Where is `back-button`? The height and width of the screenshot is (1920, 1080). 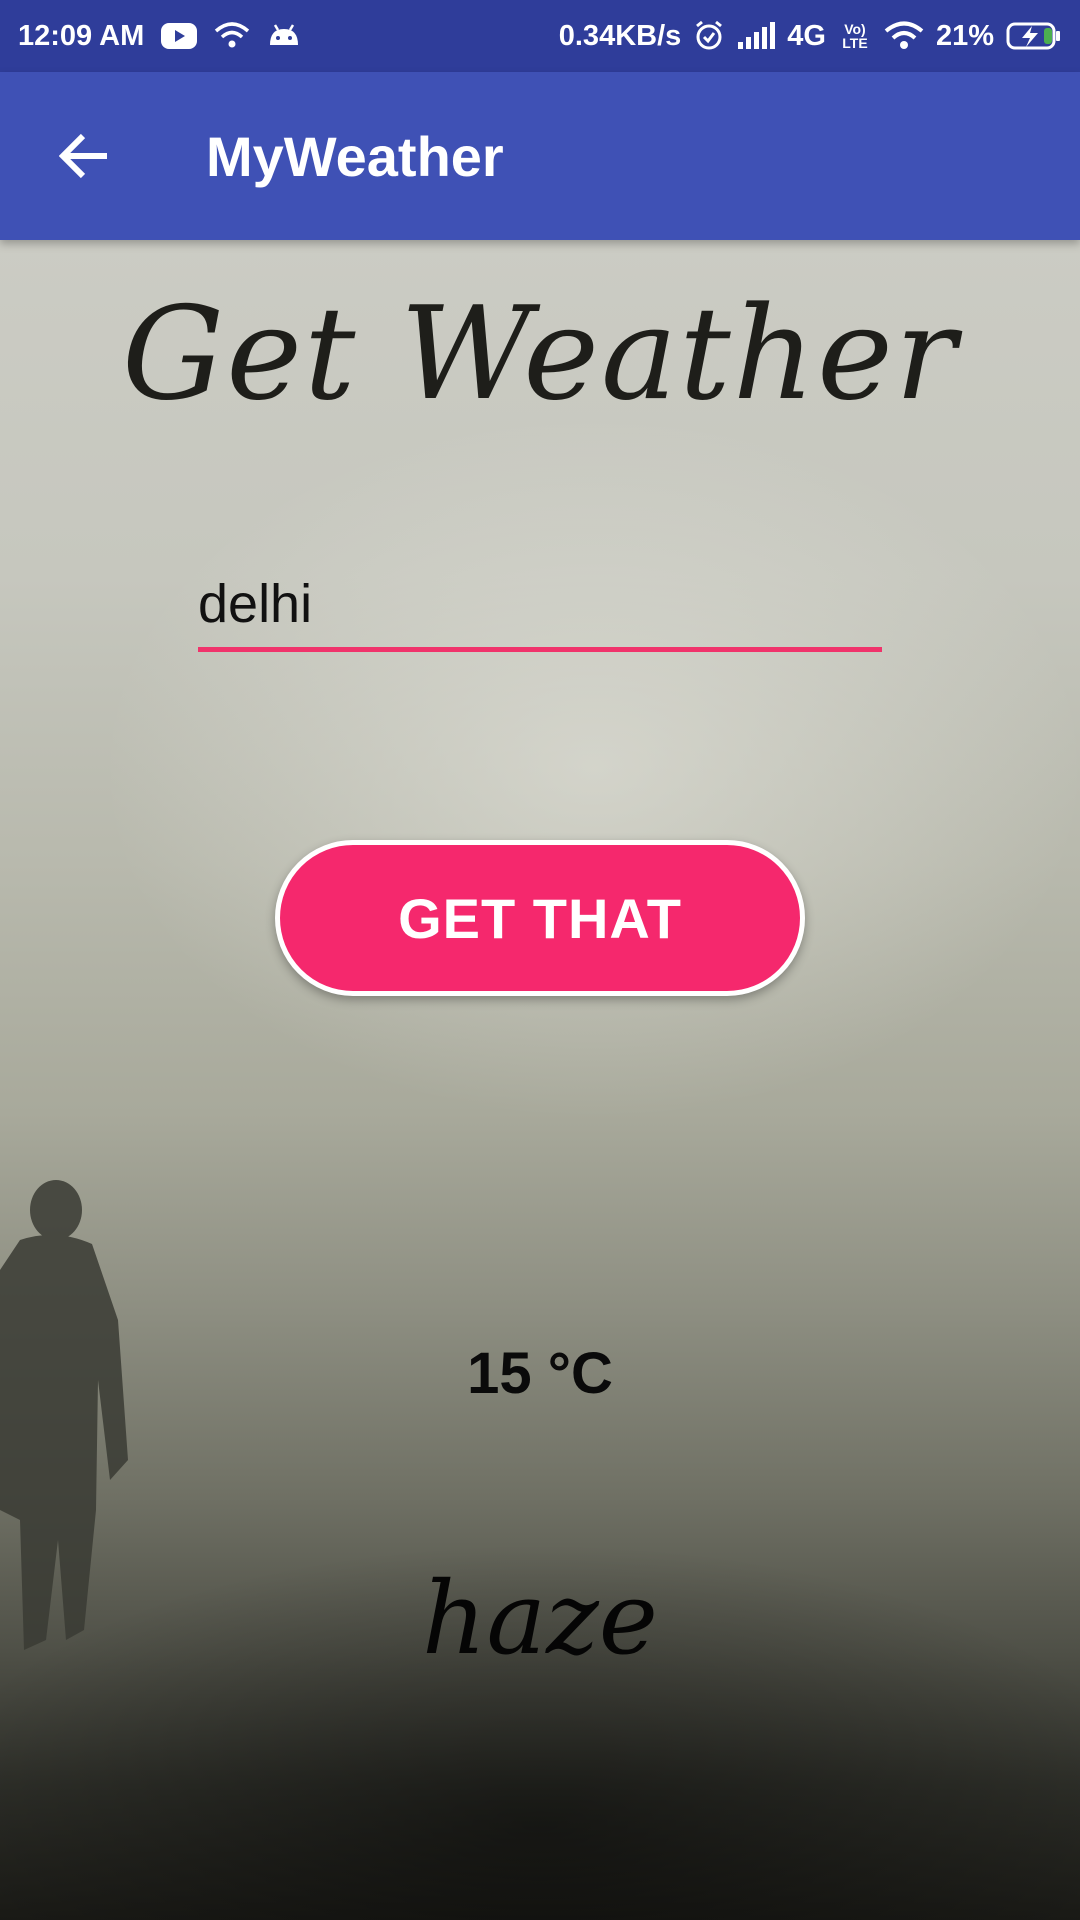 back-button is located at coordinates (85, 156).